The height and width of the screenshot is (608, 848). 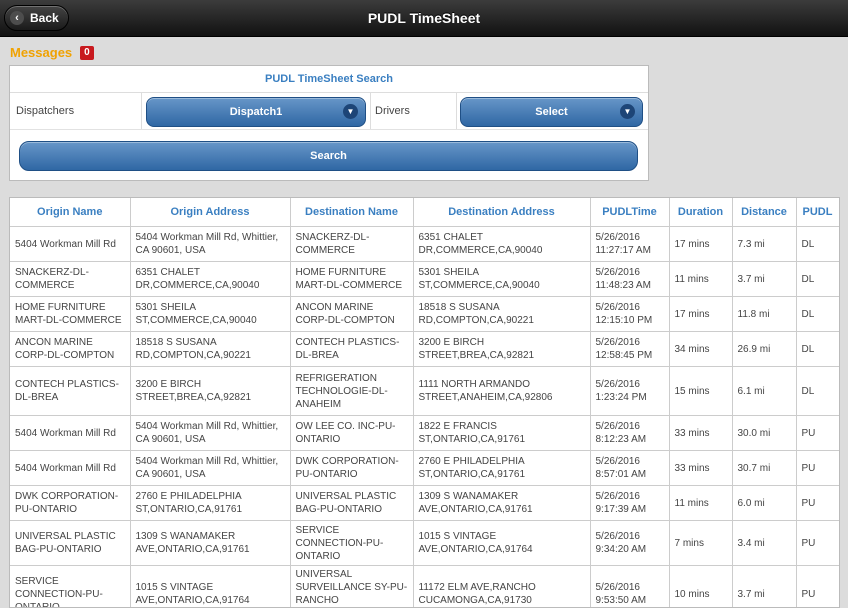 I want to click on dispatcher-select-value: Dispatch1, so click(x=256, y=112).